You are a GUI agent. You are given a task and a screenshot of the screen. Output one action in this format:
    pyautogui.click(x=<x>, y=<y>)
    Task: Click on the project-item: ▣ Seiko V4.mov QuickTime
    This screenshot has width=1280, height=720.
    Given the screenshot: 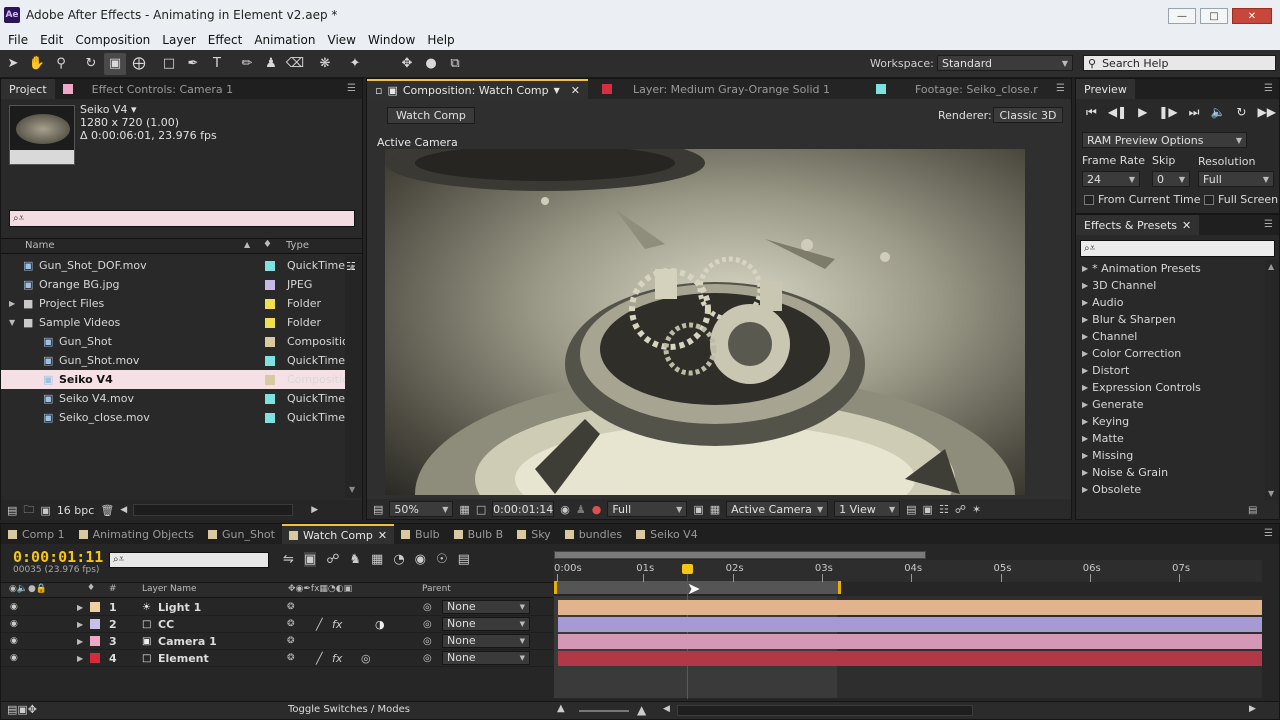 What is the action you would take?
    pyautogui.click(x=173, y=398)
    